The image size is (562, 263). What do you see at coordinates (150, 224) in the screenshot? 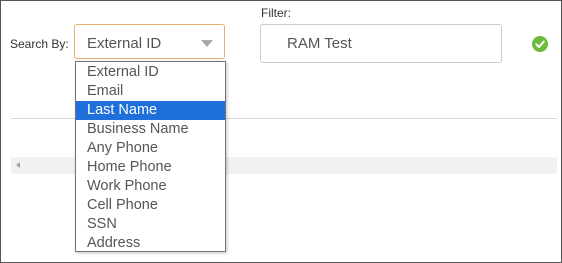
I see `dropdown-option: SSN` at bounding box center [150, 224].